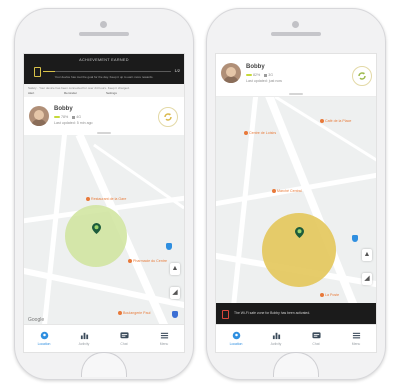 The image size is (398, 385). I want to click on notice-tag-settings: Settings, so click(111, 93).